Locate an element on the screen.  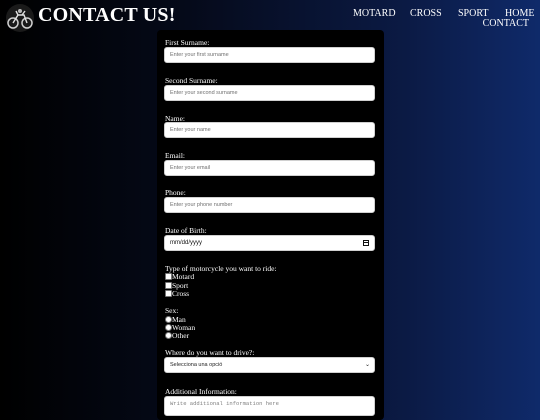
additional-info-textarea: Write additional information here is located at coordinates (269, 406).